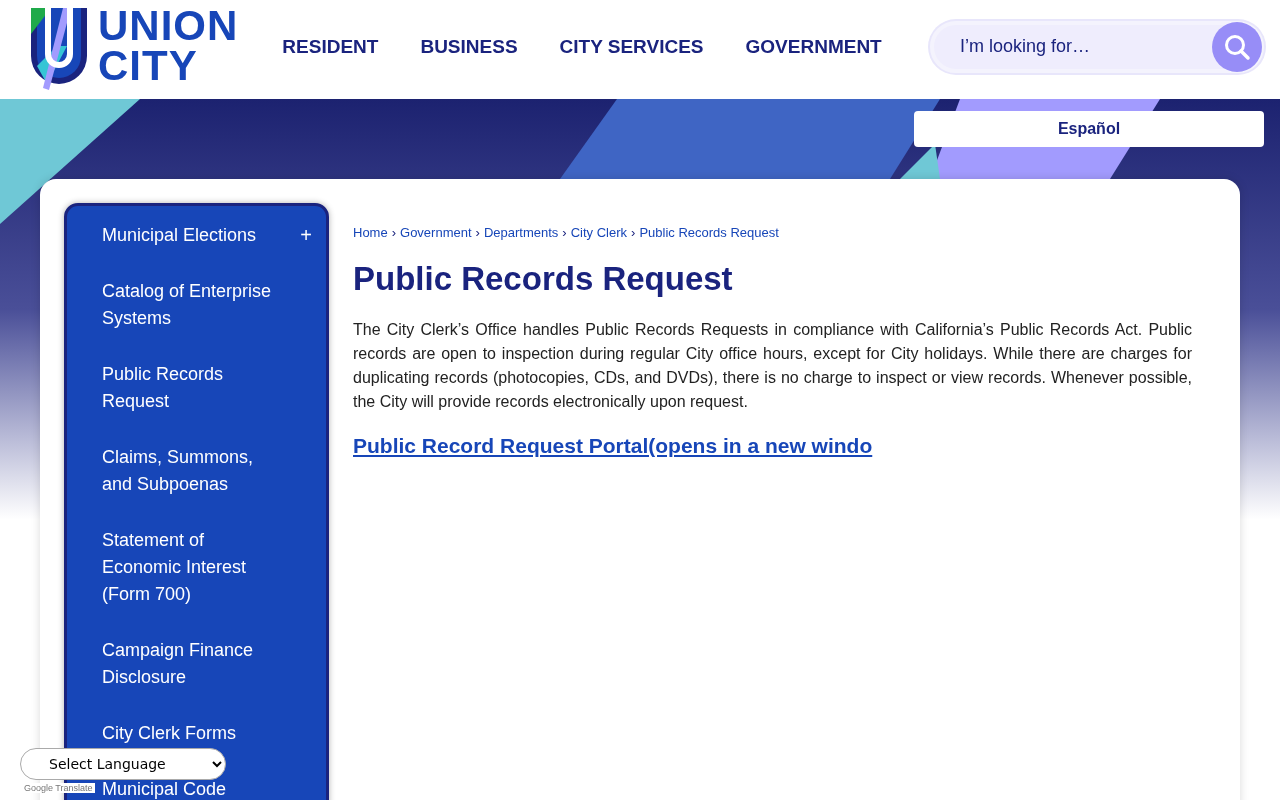  I want to click on sidebar-link: Municipal Elections, so click(192, 235).